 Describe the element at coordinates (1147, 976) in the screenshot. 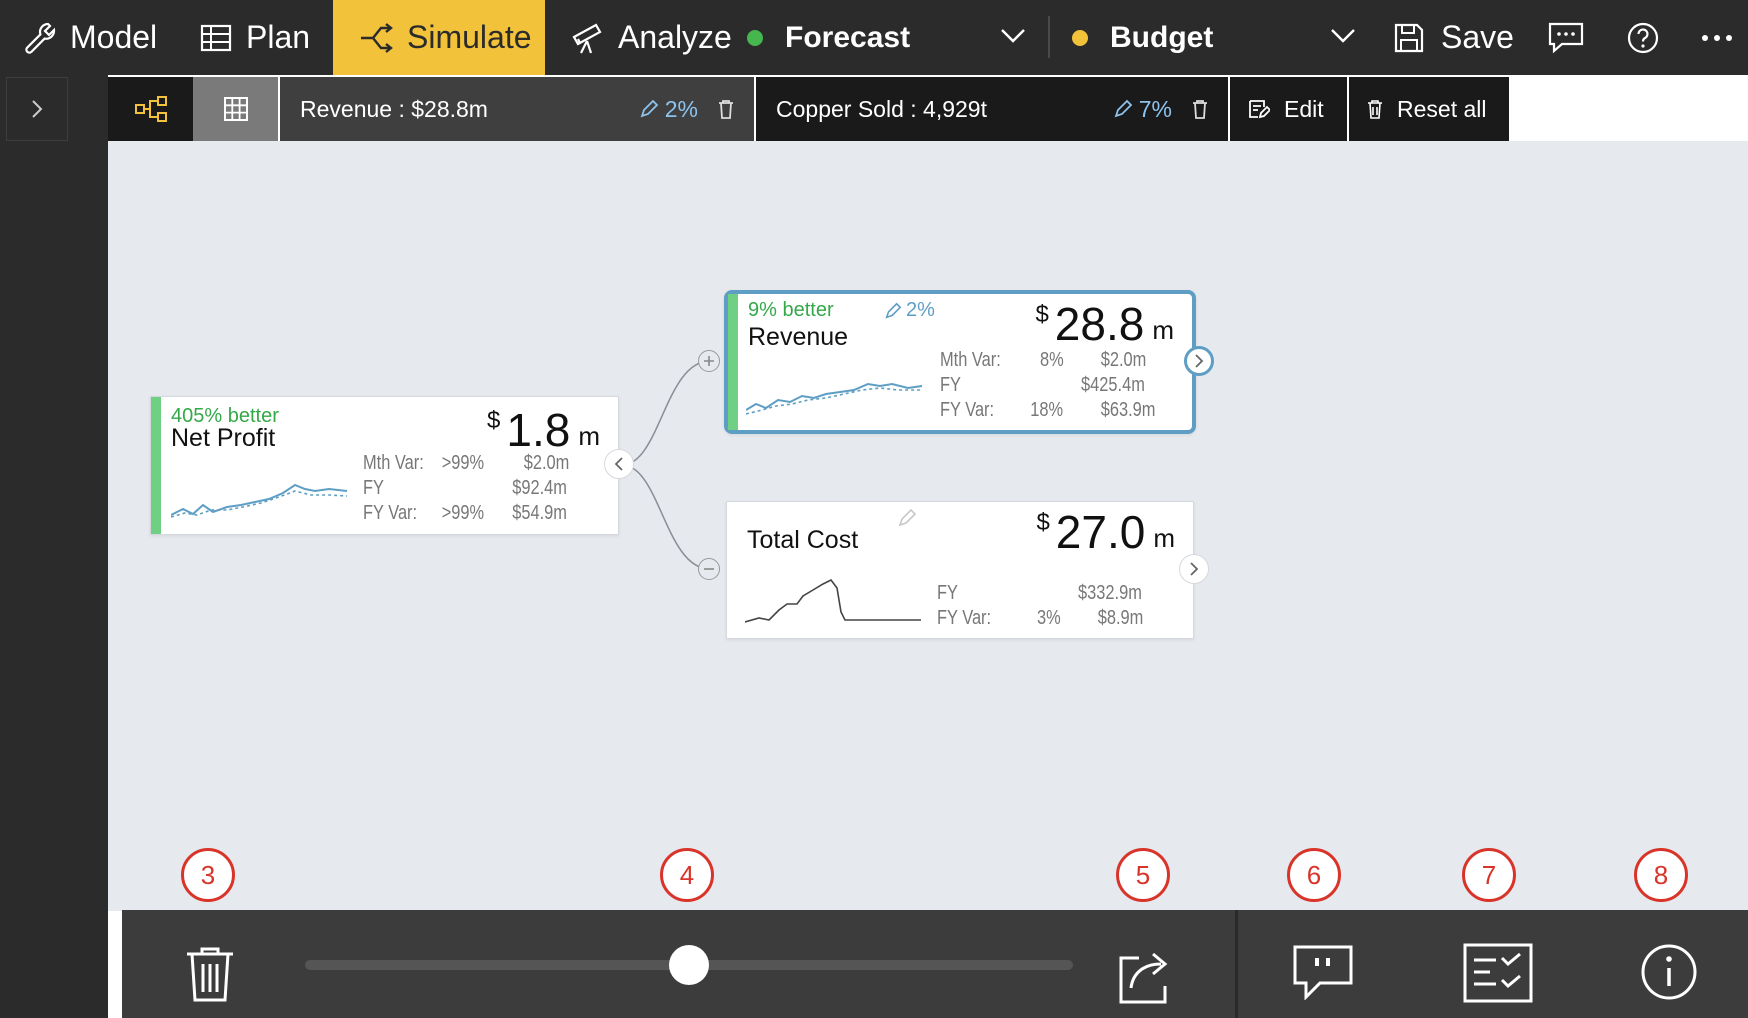

I see `share-icon` at that location.